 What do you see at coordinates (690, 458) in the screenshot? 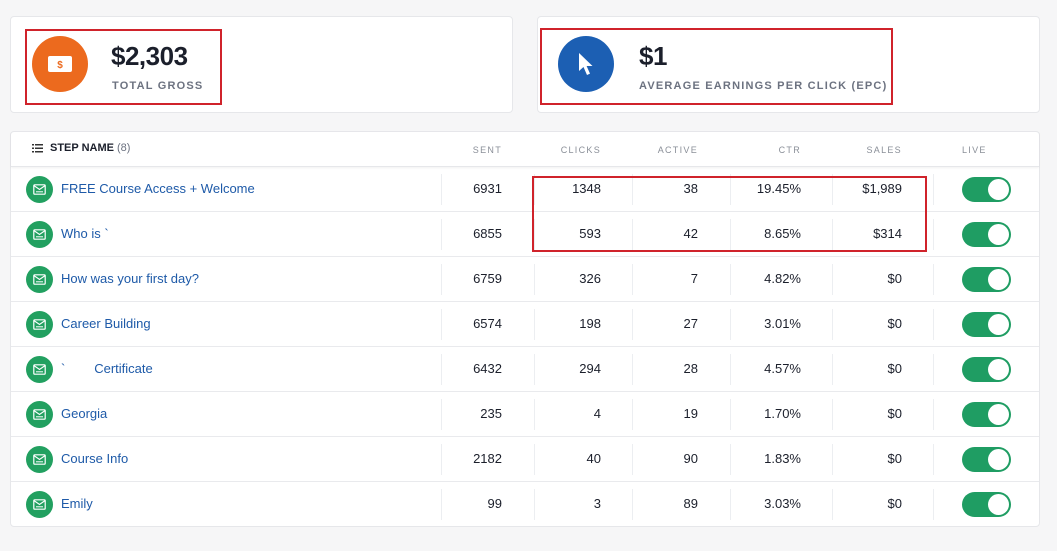
I see `active-value: 90` at bounding box center [690, 458].